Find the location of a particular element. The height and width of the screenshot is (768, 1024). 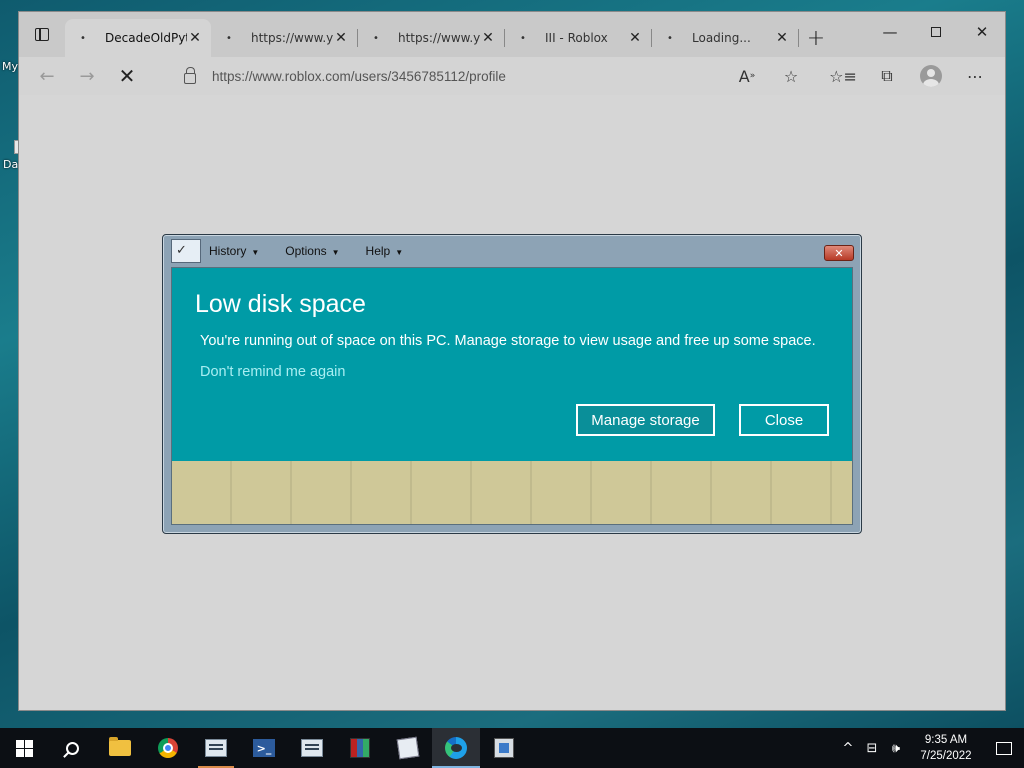

system-tray: ^ ⊟ 🕪 9:35 AM 7/25/2022 is located at coordinates (930, 748).